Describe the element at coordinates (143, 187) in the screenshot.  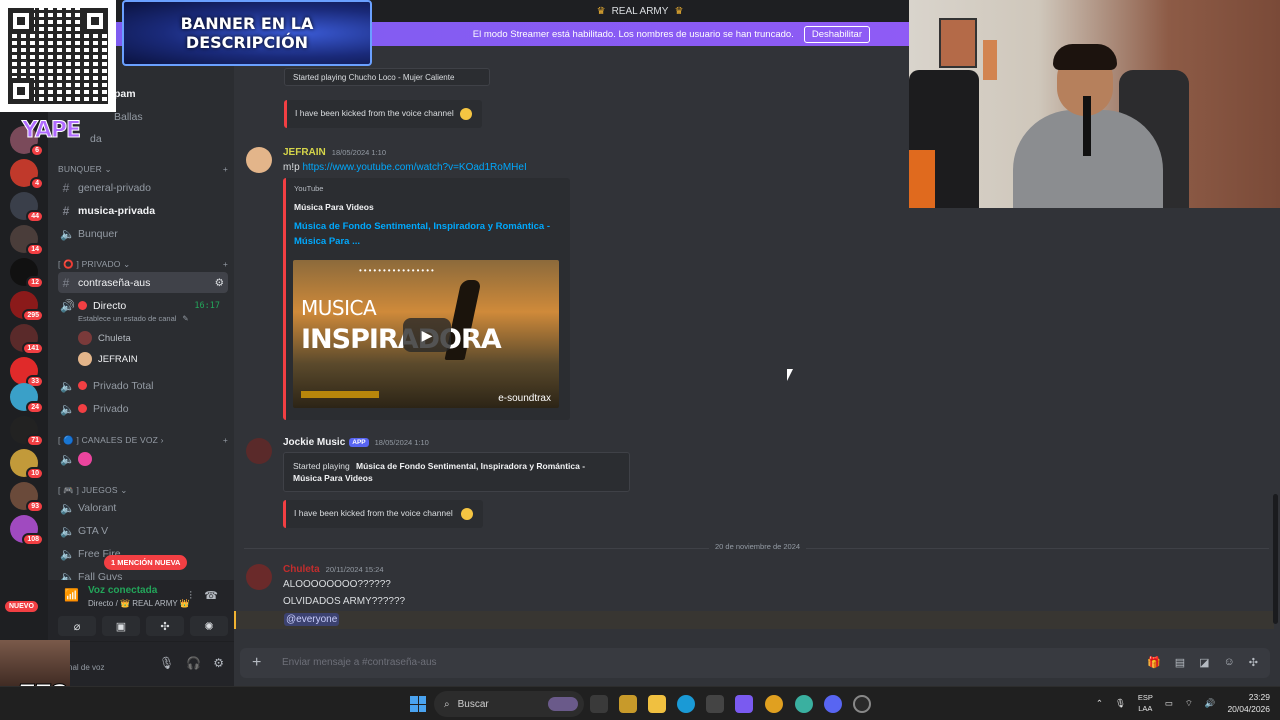
I see `channel-general-privado: # general-privado` at that location.